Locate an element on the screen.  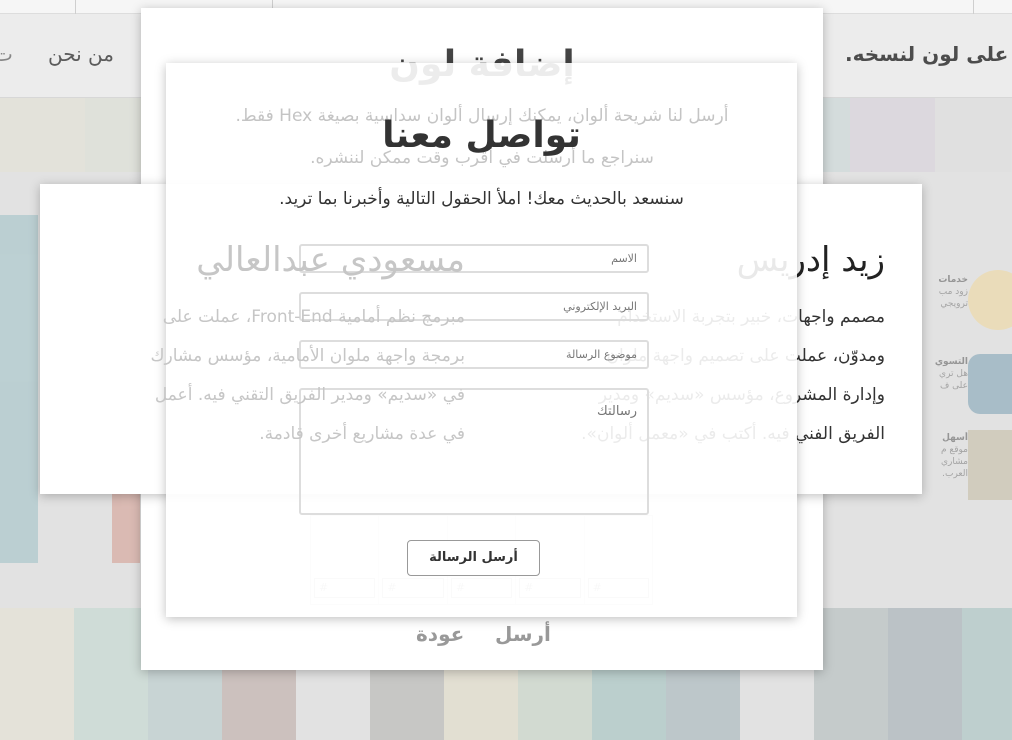
name-input: الاسم is located at coordinates (474, 258).